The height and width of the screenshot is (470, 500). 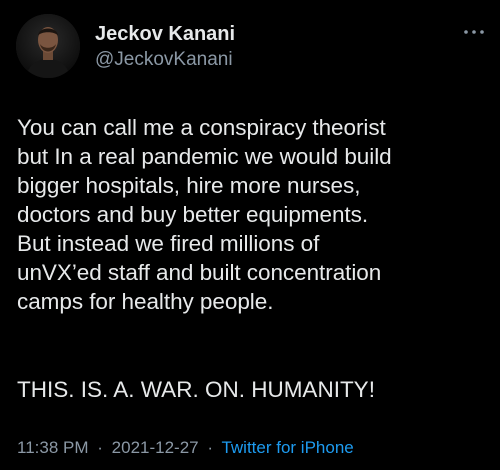 I want to click on tweet-text-line: But instead we fired millions of, so click(x=168, y=243).